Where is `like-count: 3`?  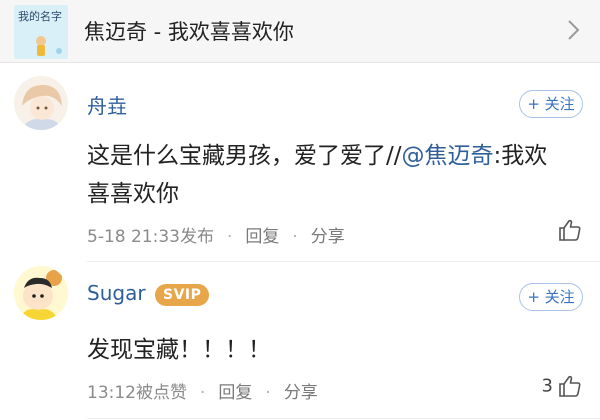
like-count: 3 is located at coordinates (547, 386).